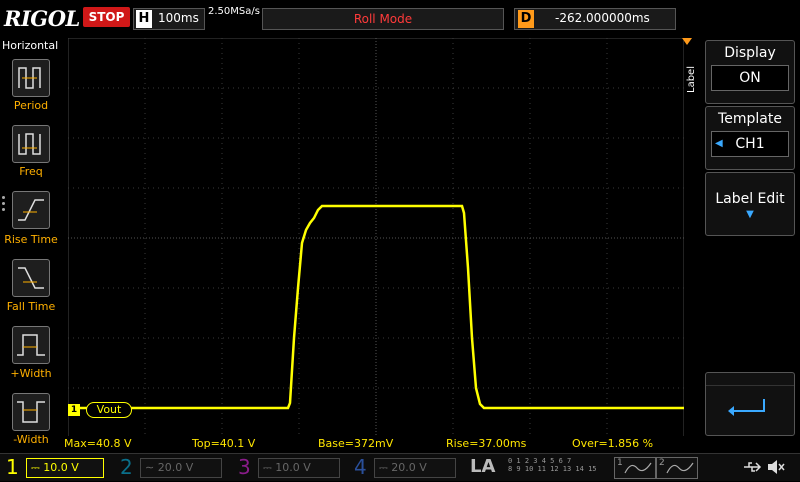  What do you see at coordinates (31, 105) in the screenshot?
I see `period-label: Period` at bounding box center [31, 105].